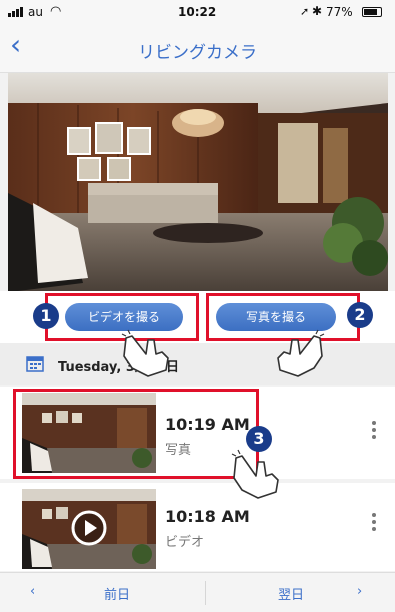  I want to click on calendar-icon, so click(35, 364).